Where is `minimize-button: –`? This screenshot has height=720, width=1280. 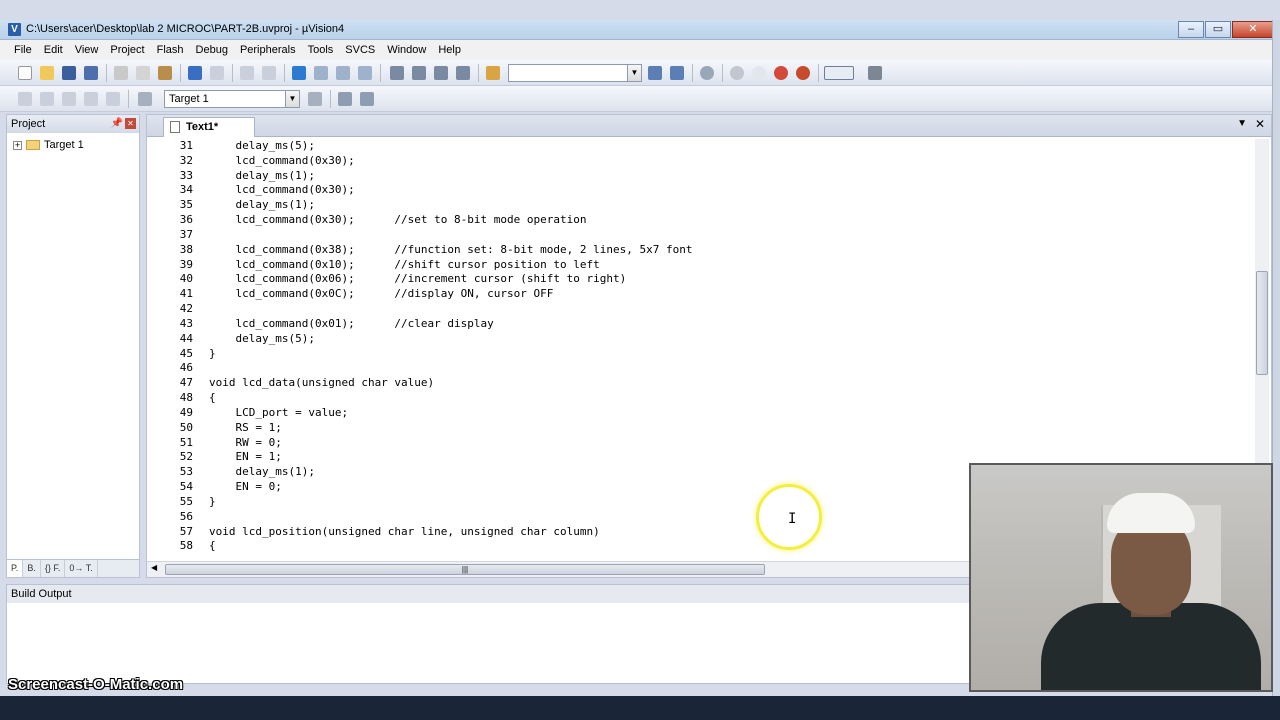
minimize-button: – is located at coordinates (1191, 29).